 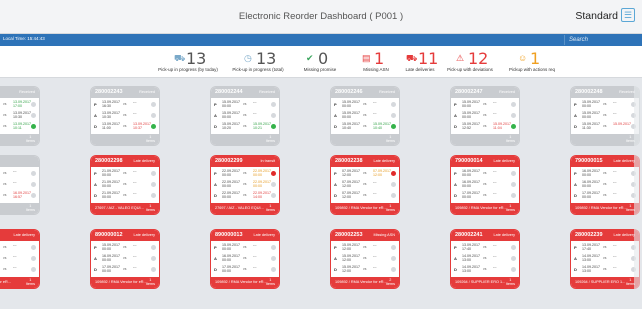 What do you see at coordinates (365, 161) in the screenshot?
I see `card-header: 280002238 Late delivery` at bounding box center [365, 161].